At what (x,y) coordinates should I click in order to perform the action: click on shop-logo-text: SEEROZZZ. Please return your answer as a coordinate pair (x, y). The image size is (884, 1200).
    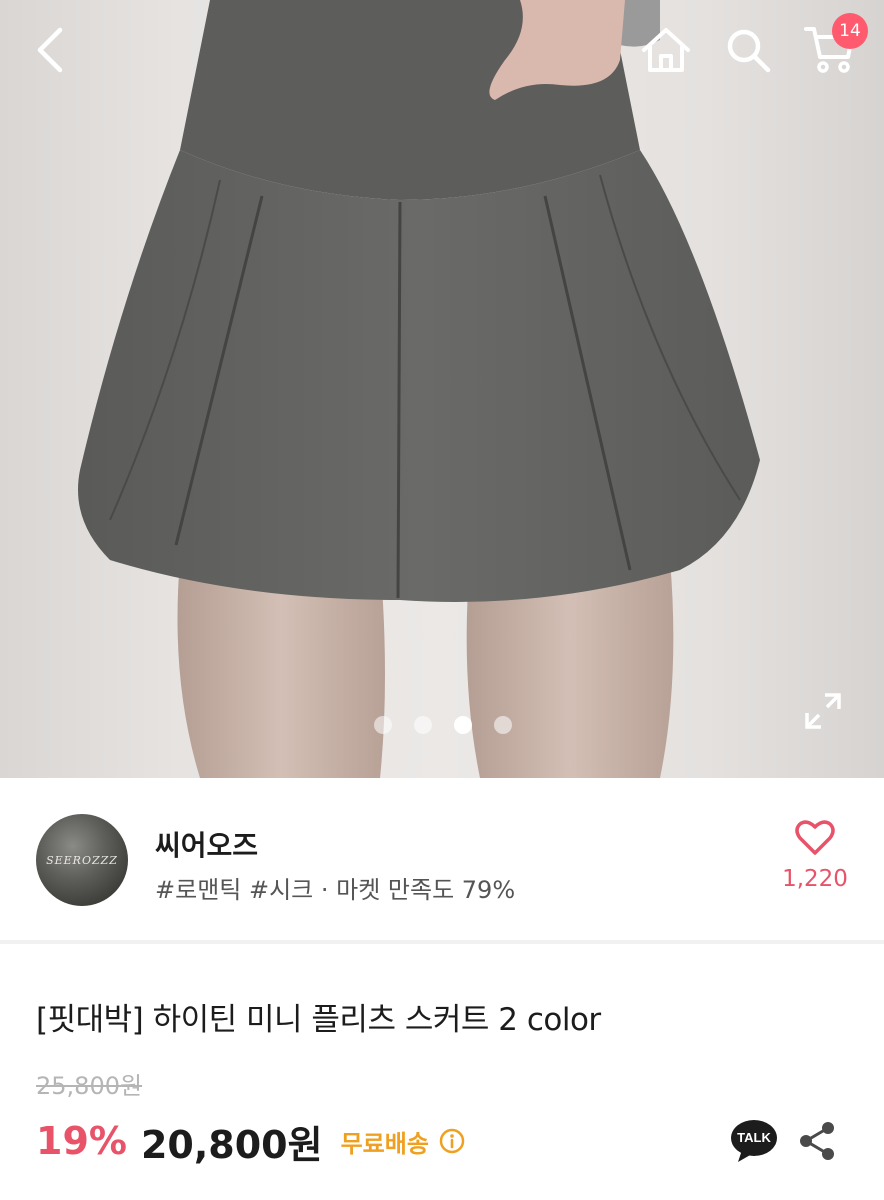
    Looking at the image, I should click on (82, 860).